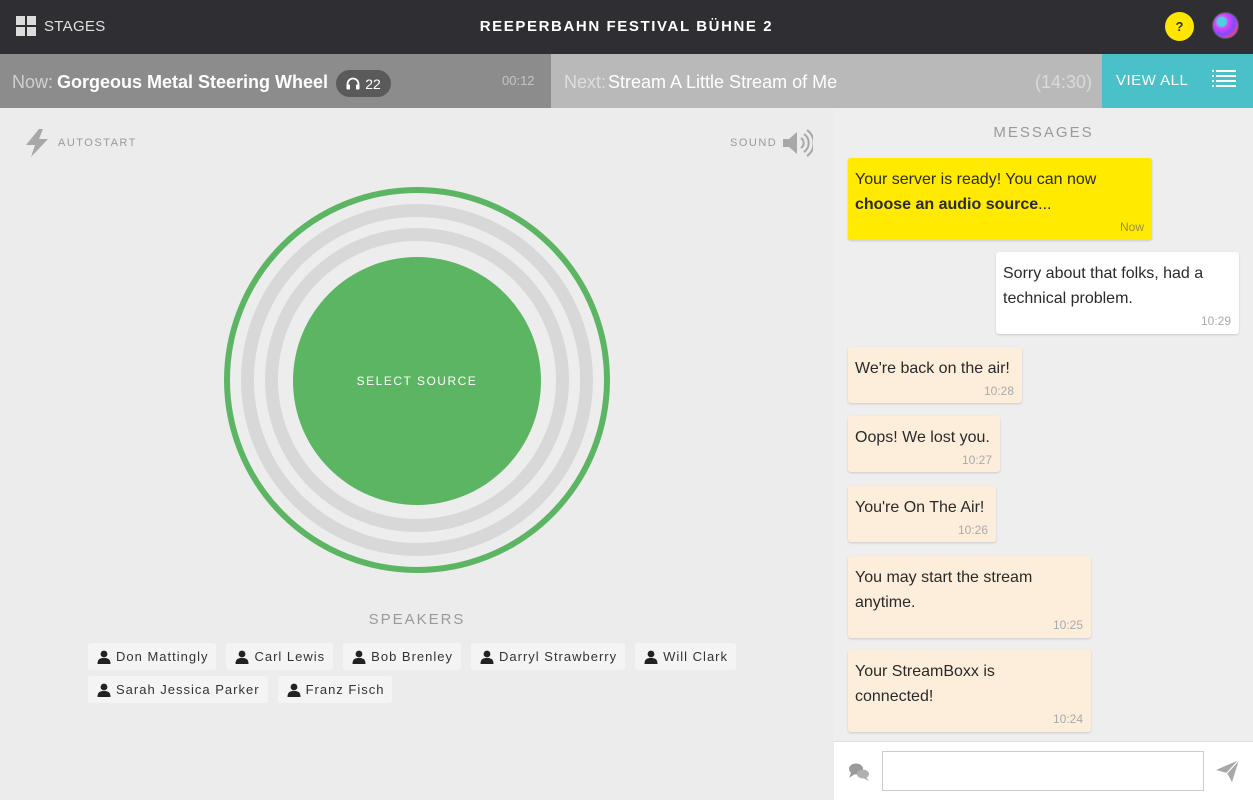  Describe the element at coordinates (1131, 227) in the screenshot. I see `message-time: Now` at that location.